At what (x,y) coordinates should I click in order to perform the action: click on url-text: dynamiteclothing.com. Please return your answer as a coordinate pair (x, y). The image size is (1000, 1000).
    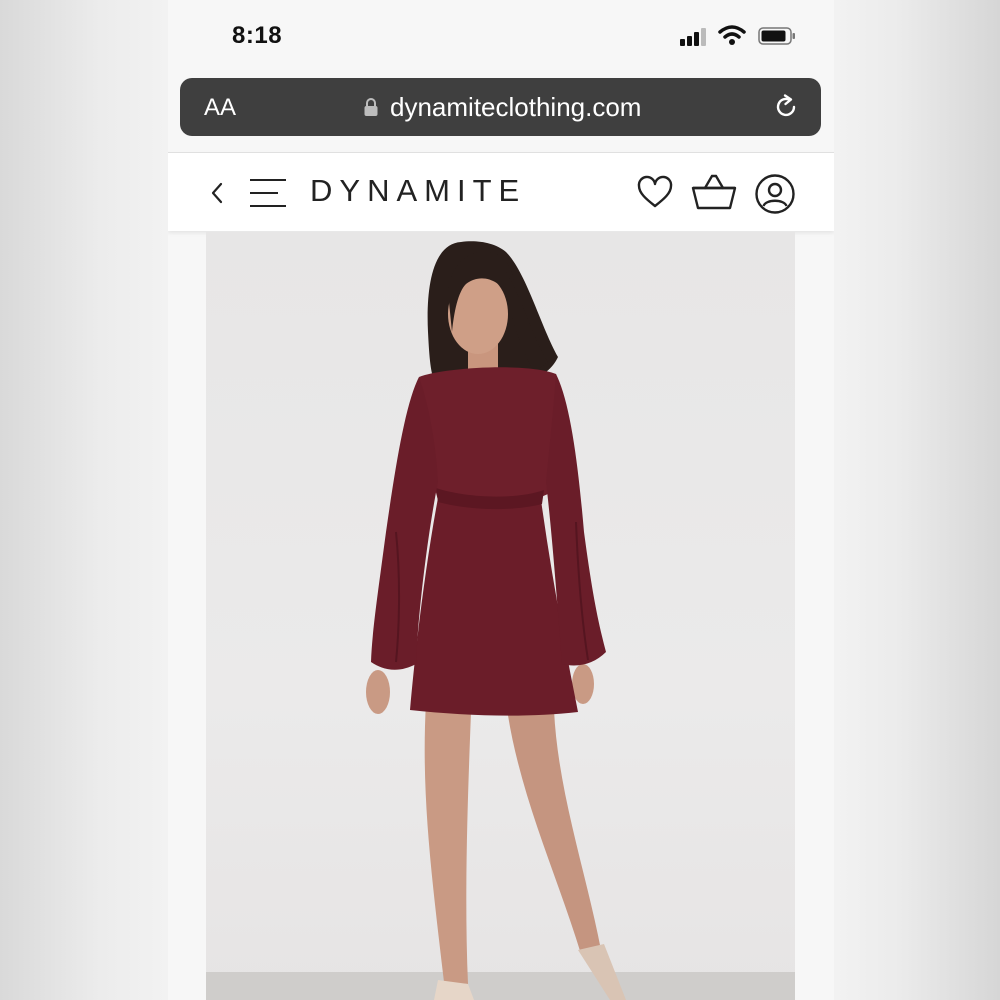
    Looking at the image, I should click on (515, 107).